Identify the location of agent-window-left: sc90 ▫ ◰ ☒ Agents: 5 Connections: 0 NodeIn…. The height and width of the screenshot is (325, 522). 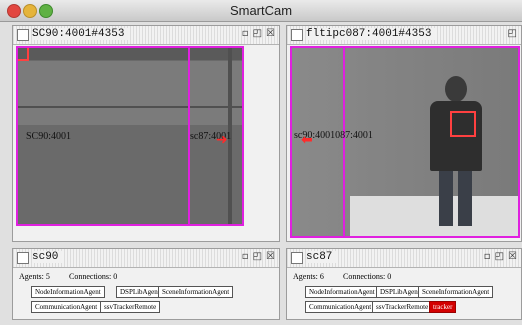
(146, 284).